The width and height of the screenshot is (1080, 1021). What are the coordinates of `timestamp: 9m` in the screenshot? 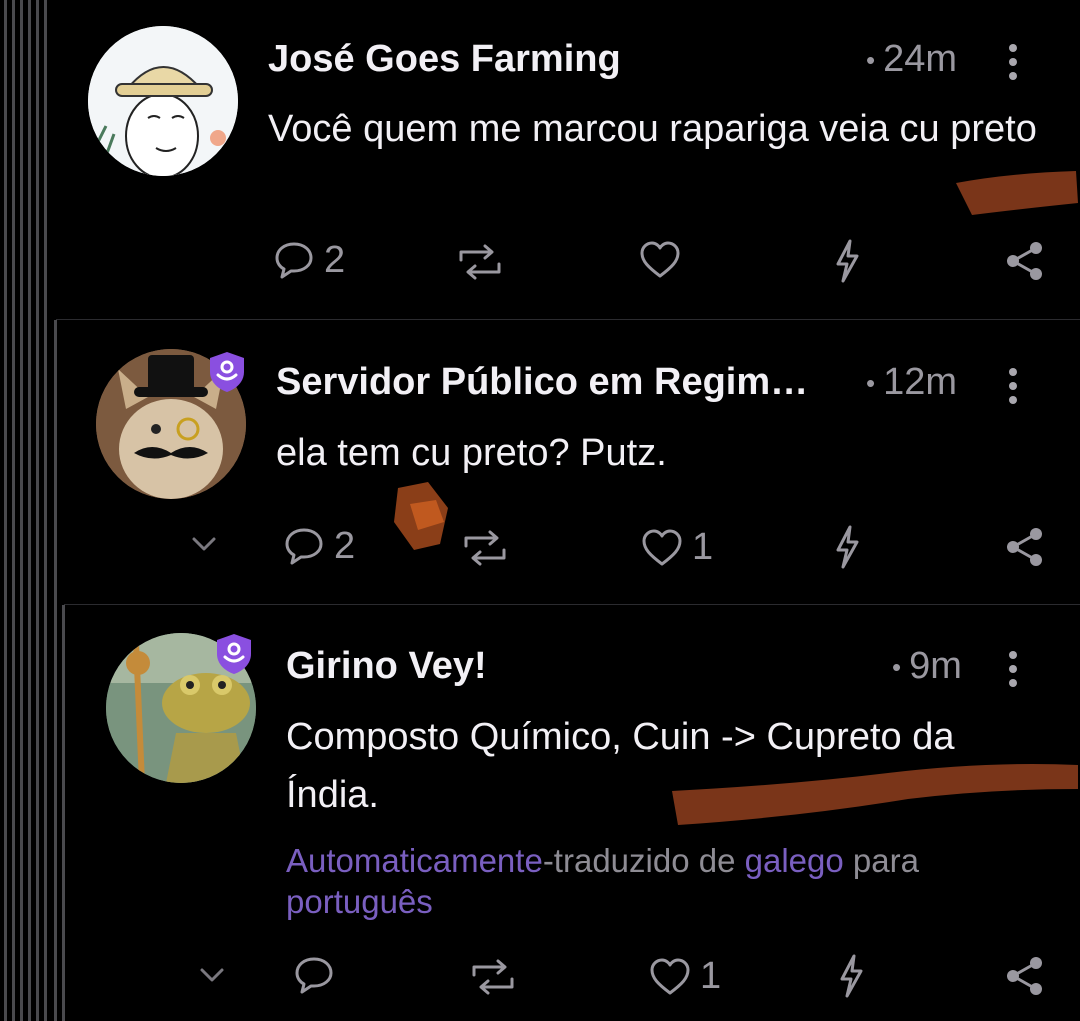 It's located at (935, 666).